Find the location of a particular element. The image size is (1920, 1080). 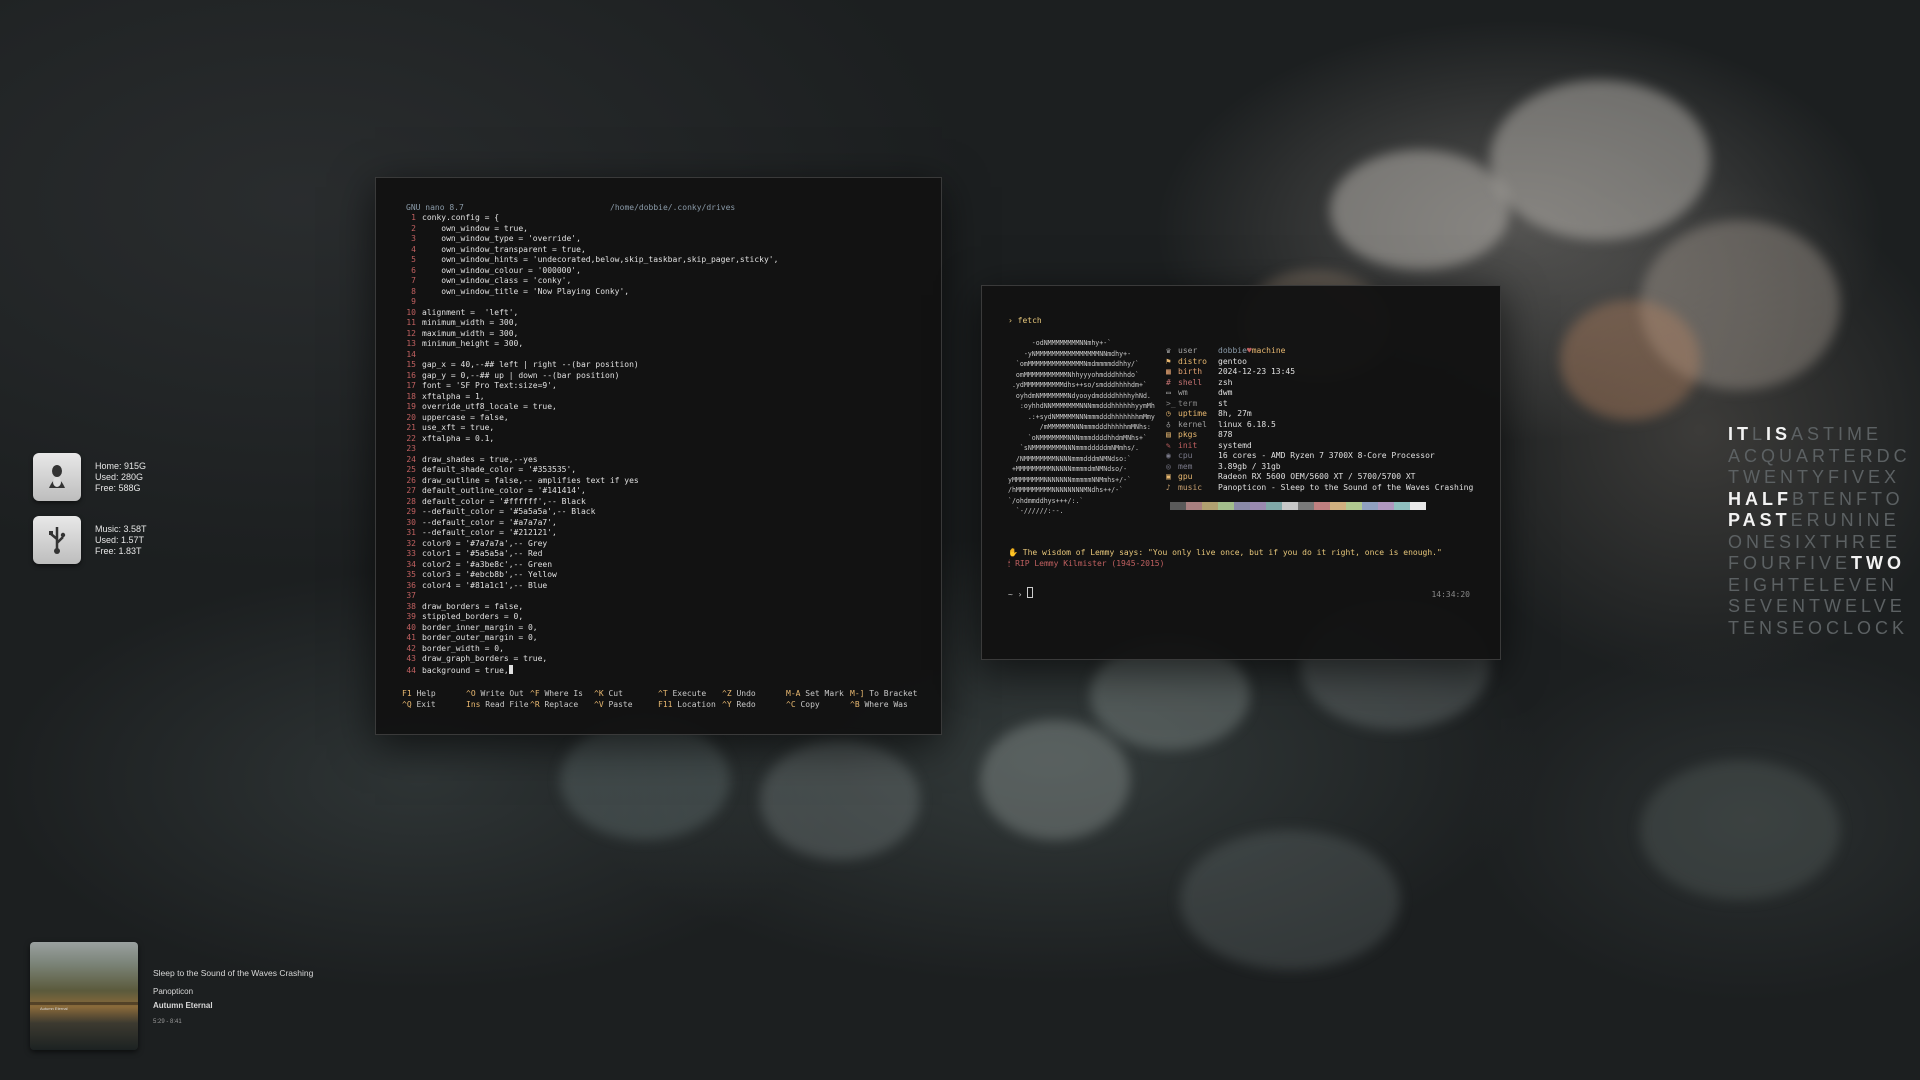

fetch-key: wm is located at coordinates (1183, 392).